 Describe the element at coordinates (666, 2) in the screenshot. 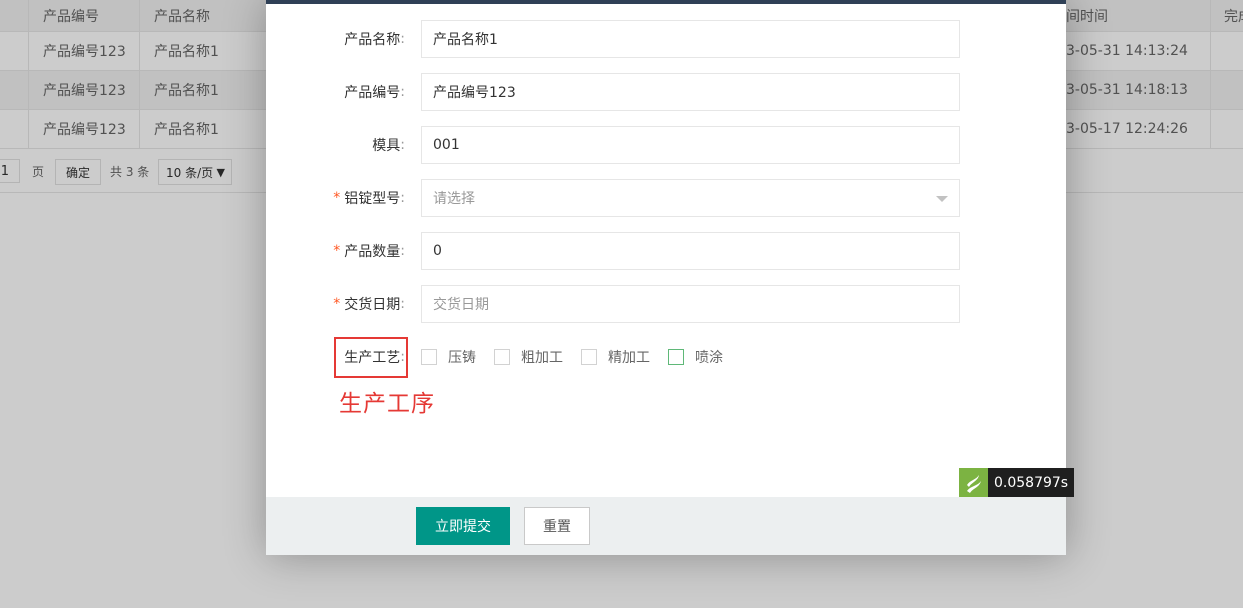

I see `dialog-title-bar` at that location.